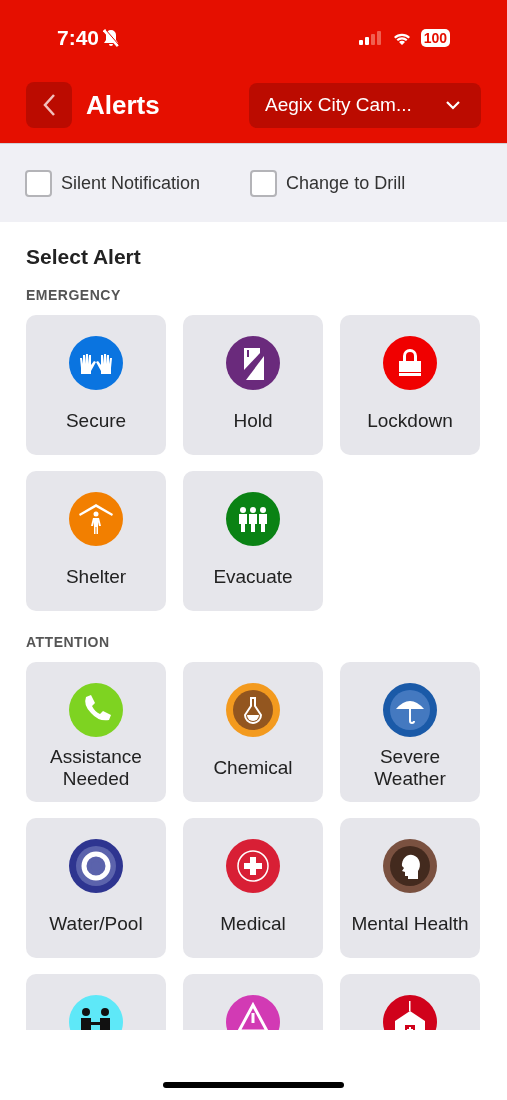 The height and width of the screenshot is (1100, 507). I want to click on back-chevron-icon, so click(49, 105).